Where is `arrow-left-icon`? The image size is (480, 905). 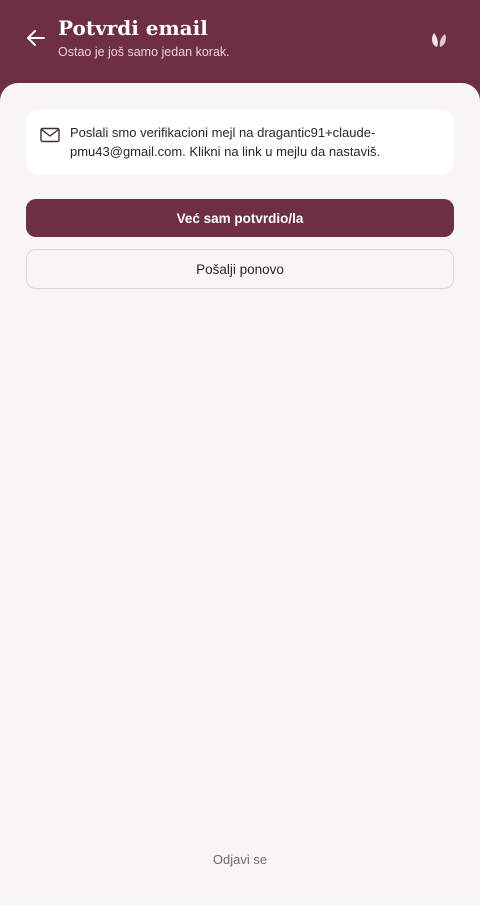
arrow-left-icon is located at coordinates (36, 38).